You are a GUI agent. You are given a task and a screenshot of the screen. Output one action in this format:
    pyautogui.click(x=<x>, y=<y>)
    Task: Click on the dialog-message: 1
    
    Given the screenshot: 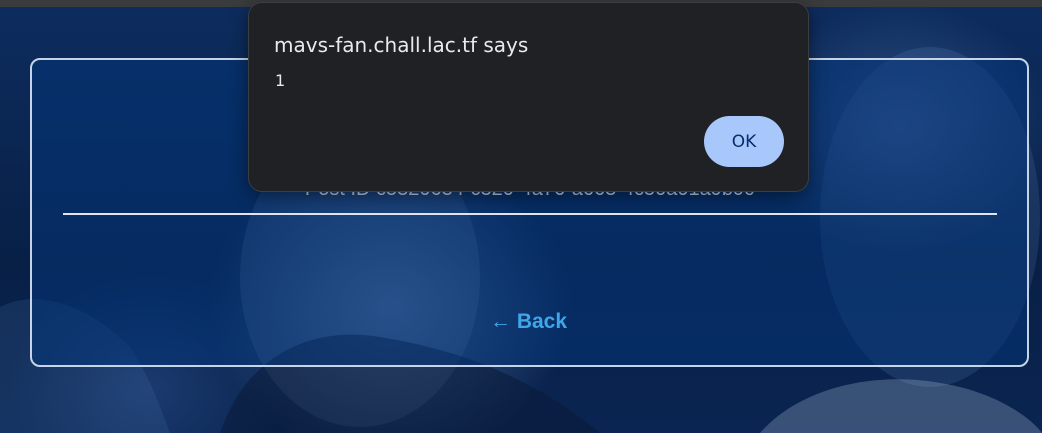 What is the action you would take?
    pyautogui.click(x=280, y=80)
    